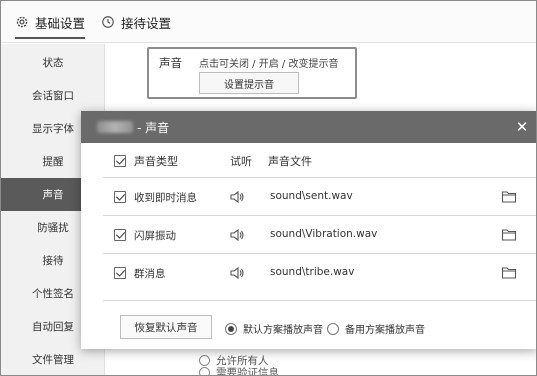  I want to click on radio-unselected-icon, so click(333, 328).